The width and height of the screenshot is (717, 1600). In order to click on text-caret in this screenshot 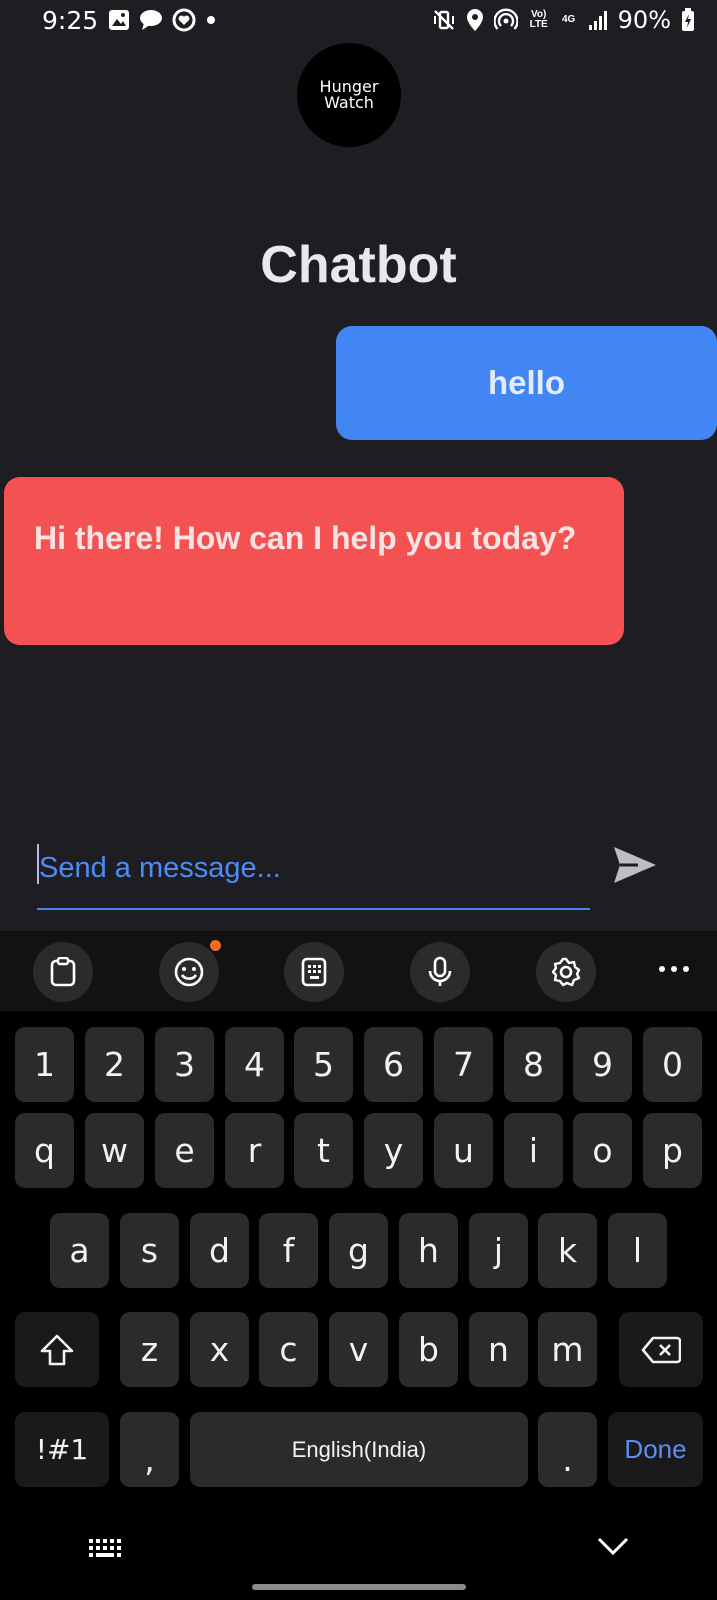, I will do `click(38, 864)`.